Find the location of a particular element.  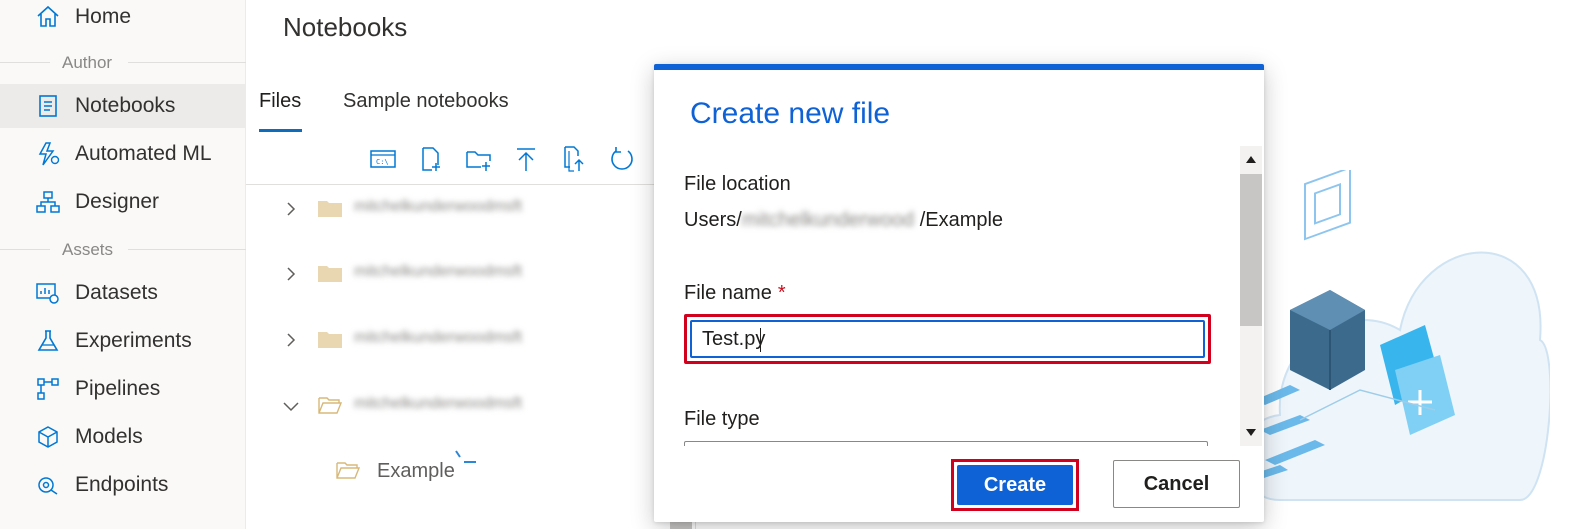

sidebar-item-notebooks: Notebooks is located at coordinates (123, 106).